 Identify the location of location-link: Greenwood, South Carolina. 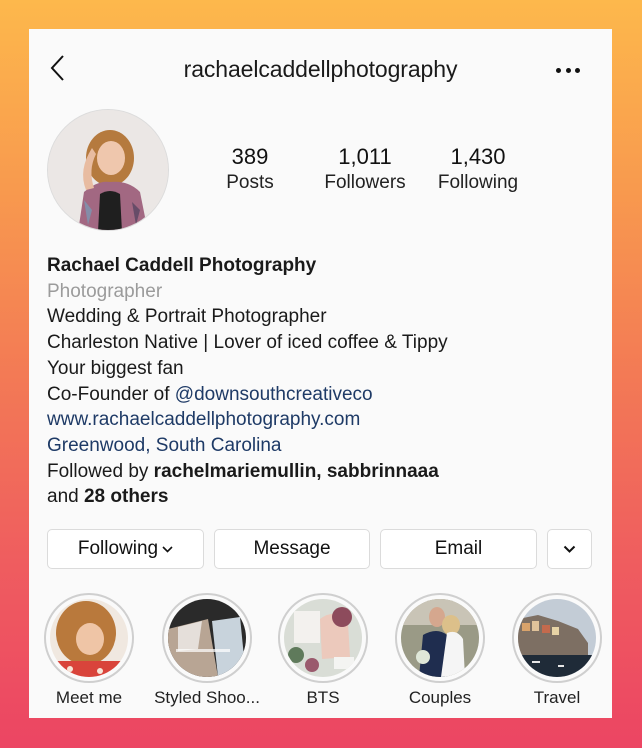
(247, 446).